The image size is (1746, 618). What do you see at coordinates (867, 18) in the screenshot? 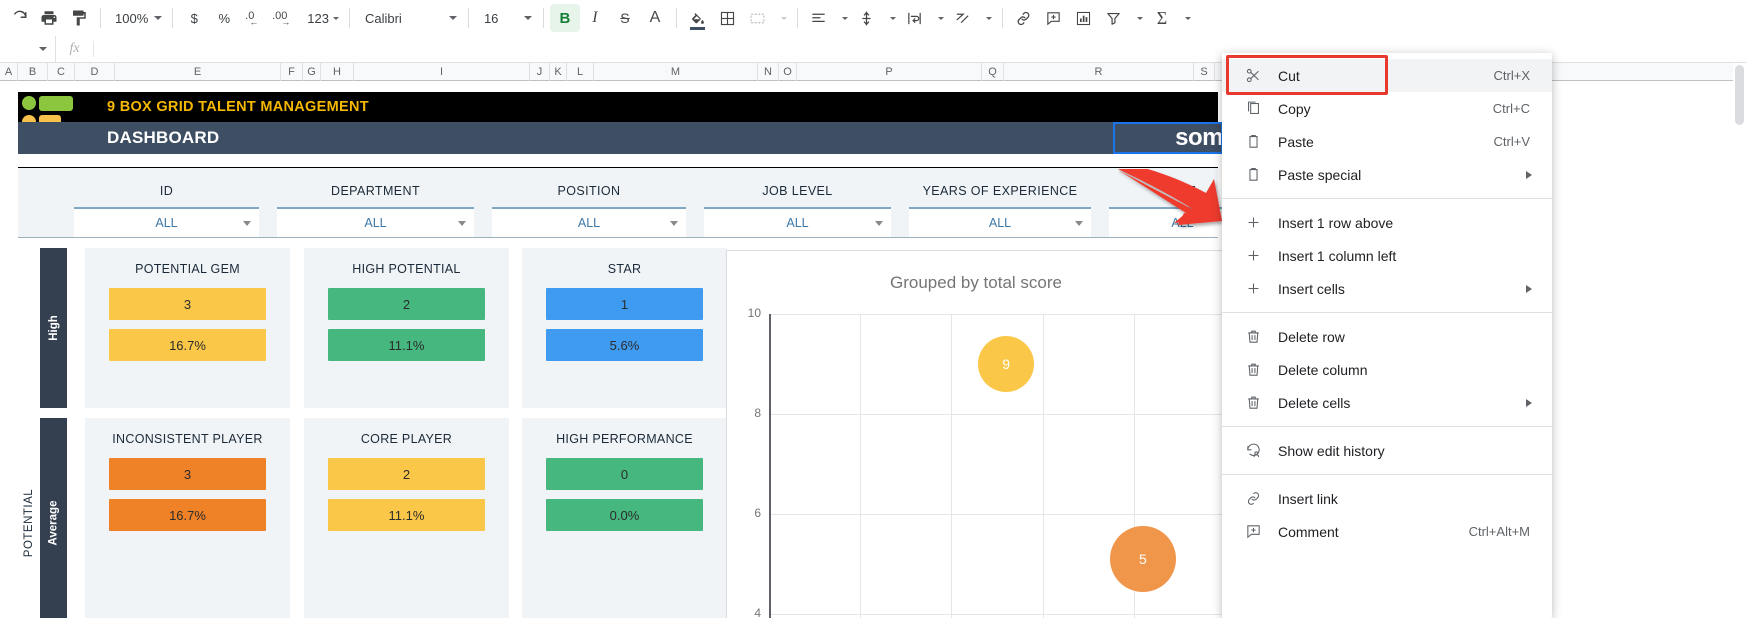
I see `vertical-align-icon` at bounding box center [867, 18].